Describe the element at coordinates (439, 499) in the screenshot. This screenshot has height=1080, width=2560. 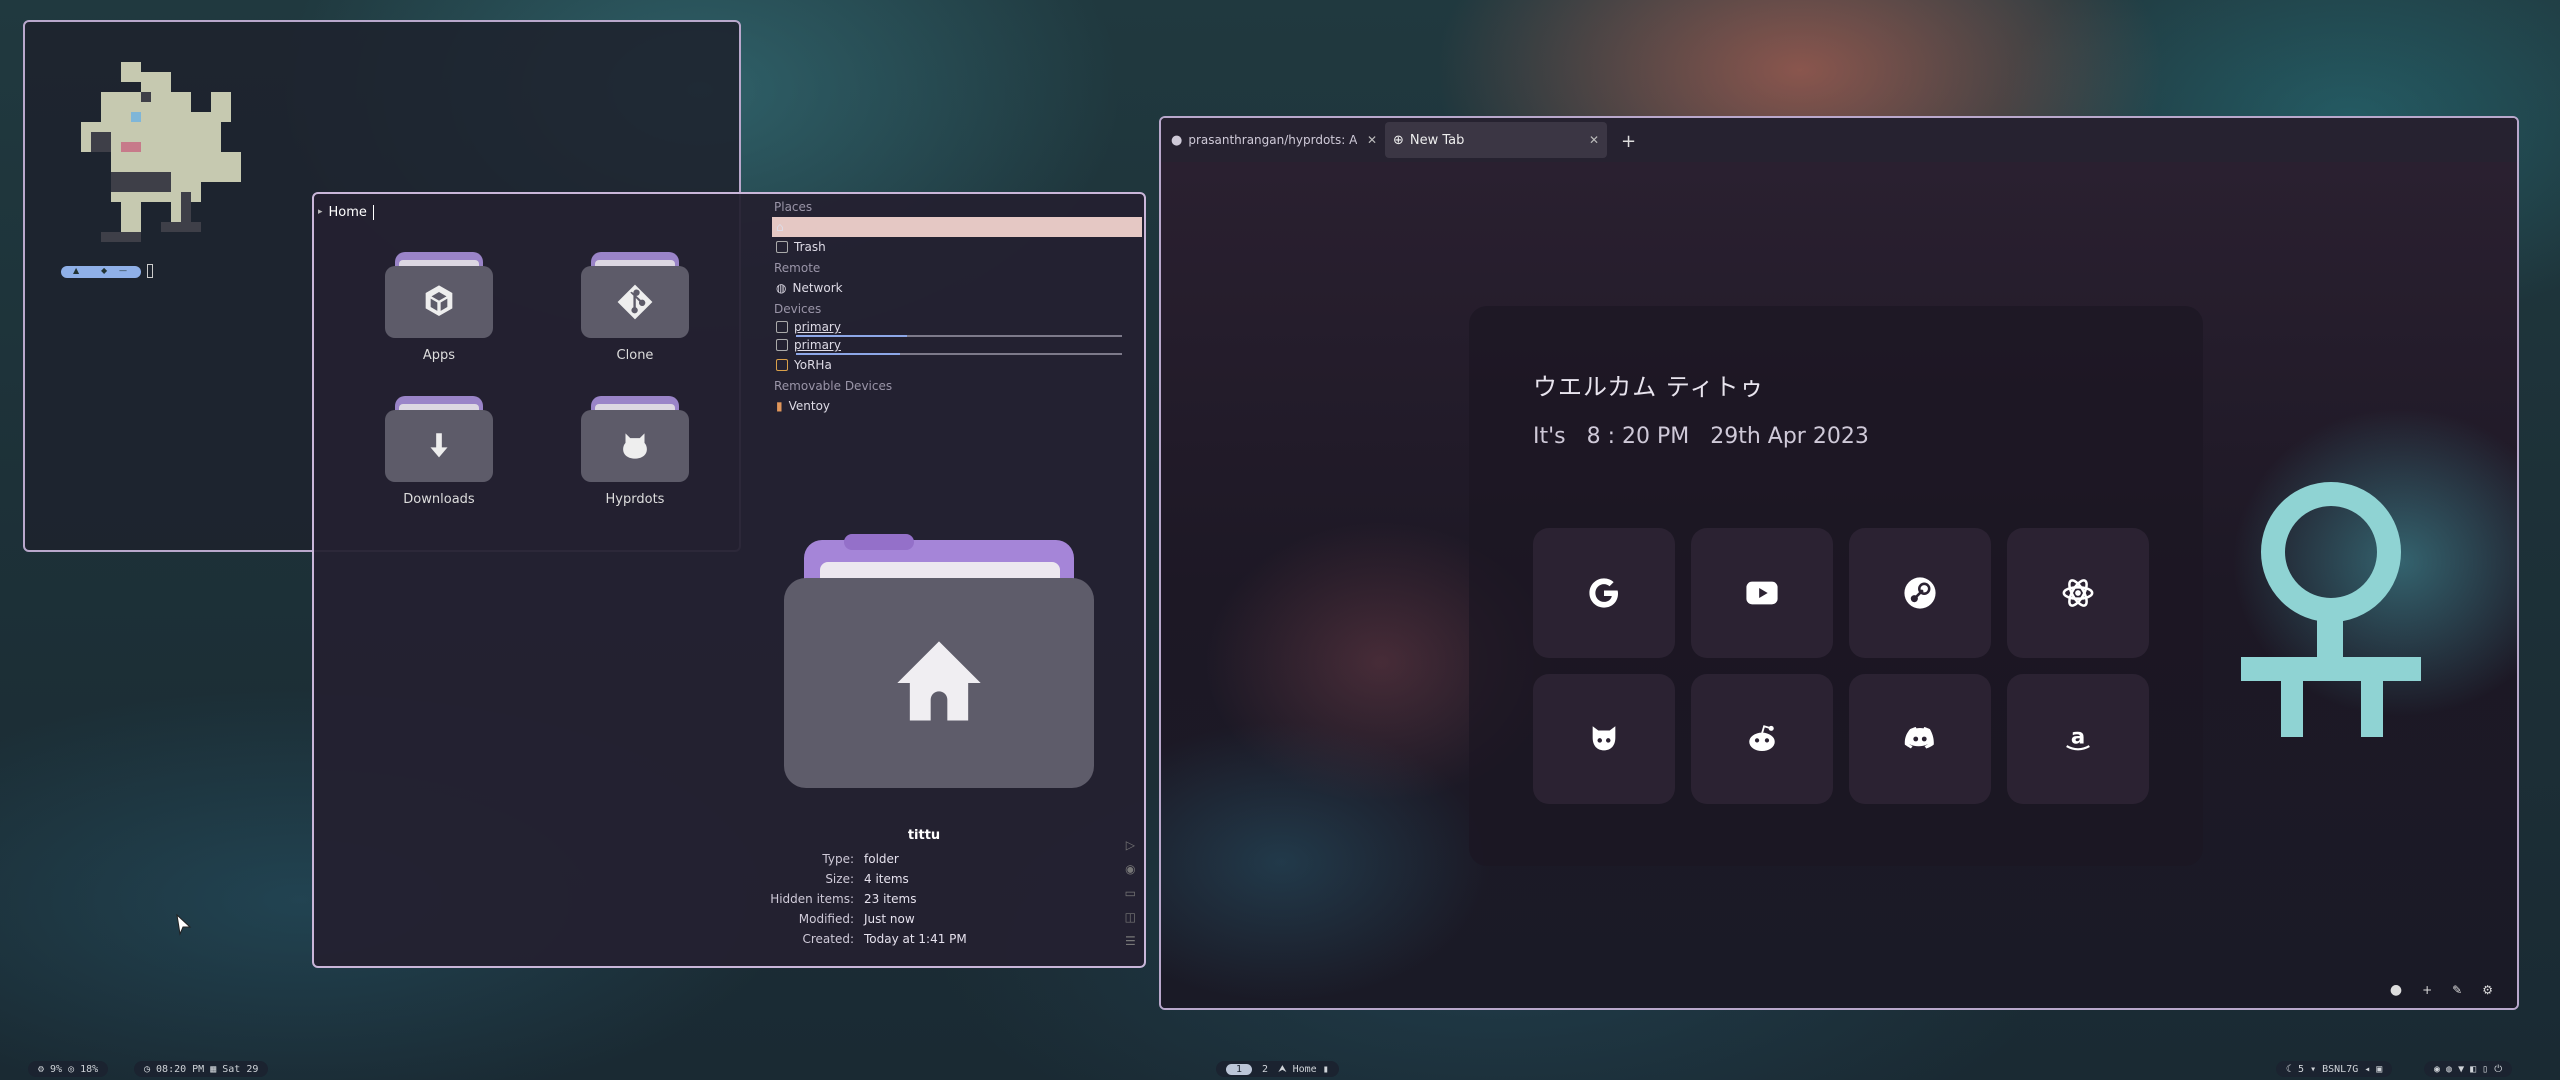
I see `folder-label: Downloads` at that location.